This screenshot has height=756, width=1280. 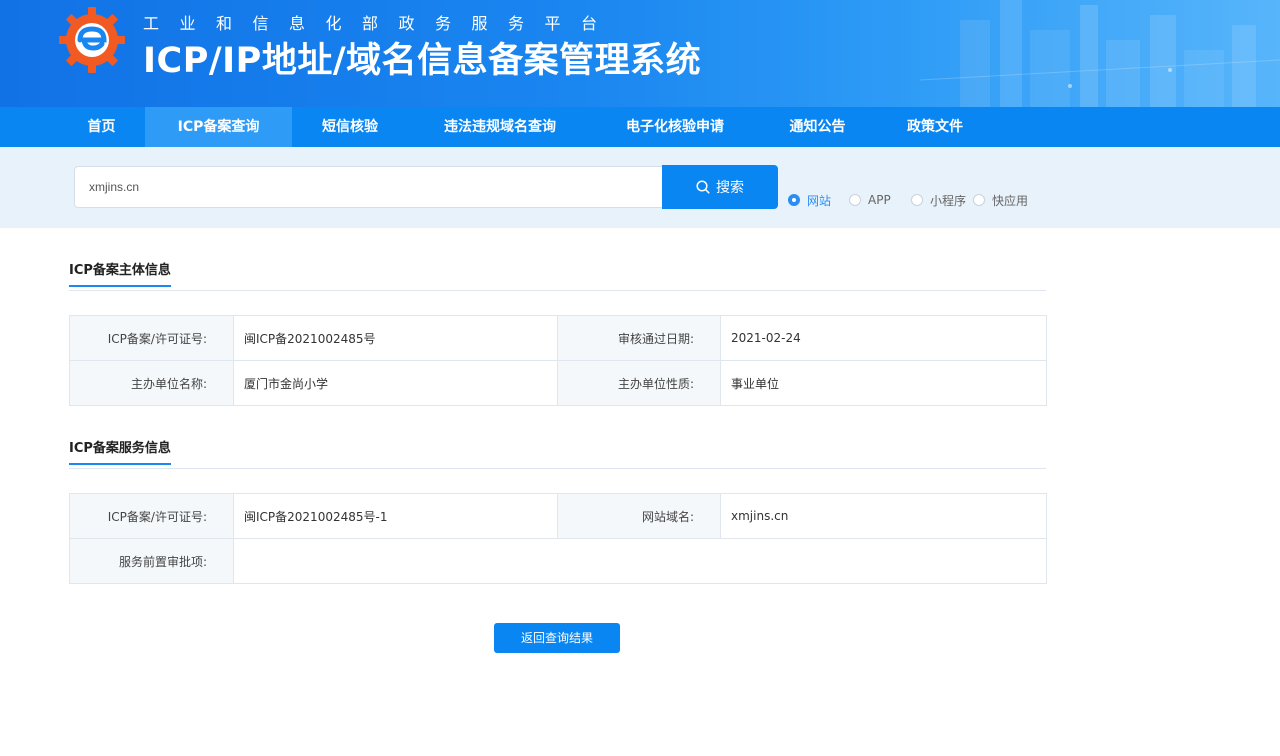 What do you see at coordinates (92, 40) in the screenshot?
I see `gear-e-logo-icon` at bounding box center [92, 40].